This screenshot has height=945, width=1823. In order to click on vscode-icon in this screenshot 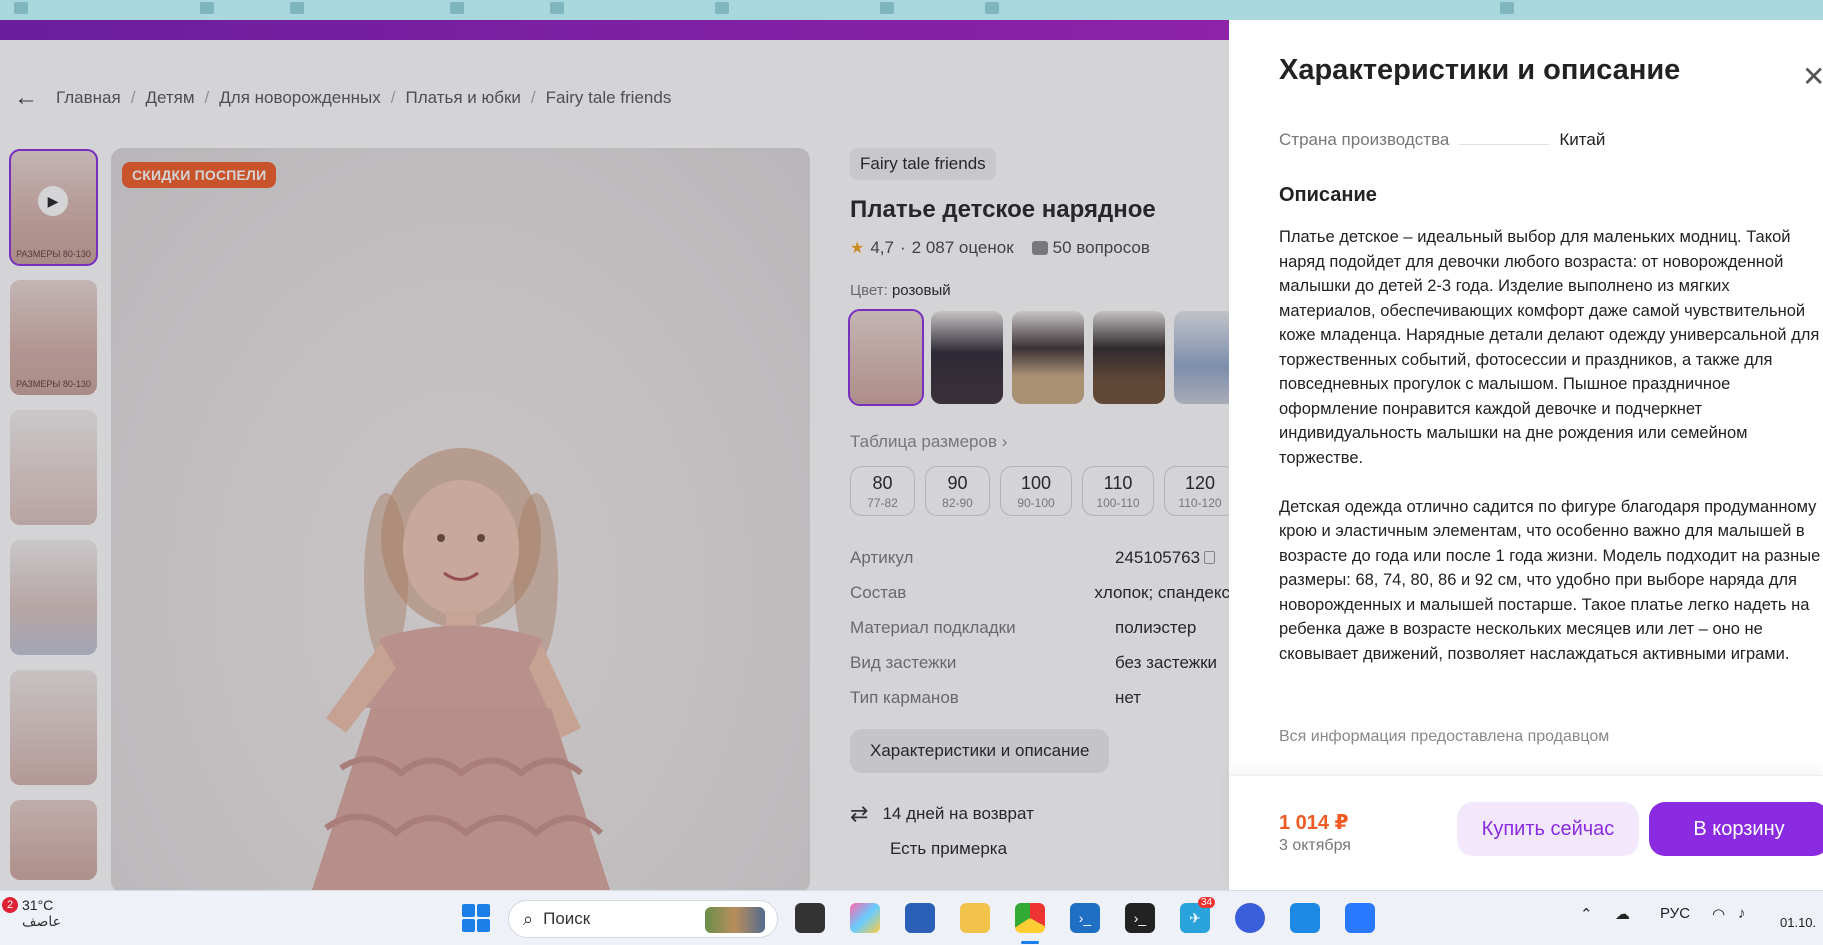, I will do `click(1305, 918)`.